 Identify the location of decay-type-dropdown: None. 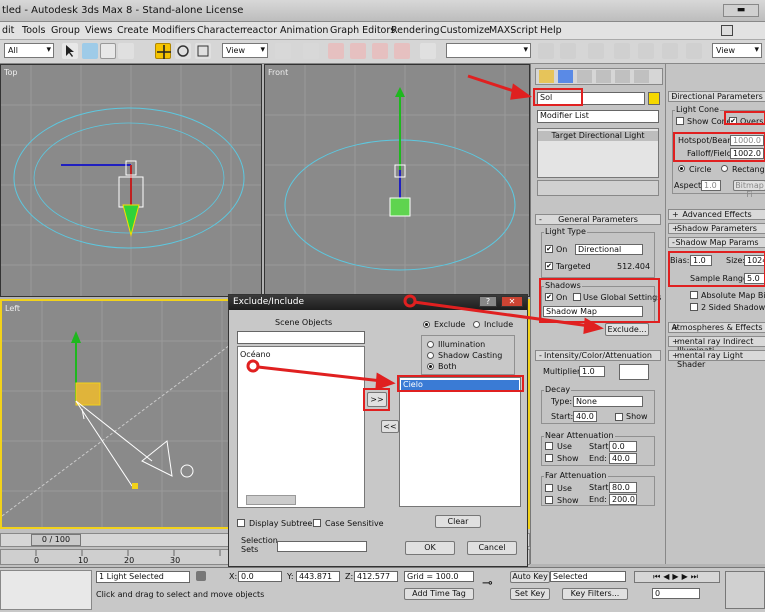
(608, 401).